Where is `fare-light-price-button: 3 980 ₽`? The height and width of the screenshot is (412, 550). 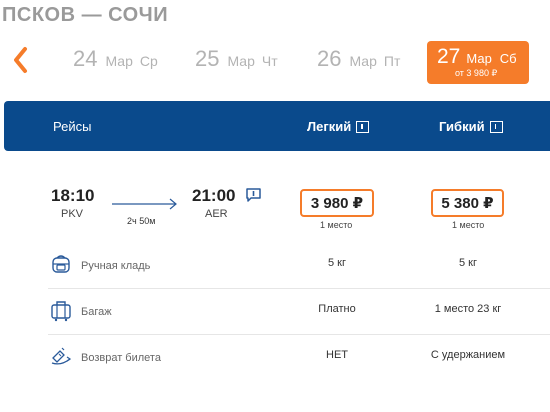
fare-light-price-button: 3 980 ₽ is located at coordinates (337, 203).